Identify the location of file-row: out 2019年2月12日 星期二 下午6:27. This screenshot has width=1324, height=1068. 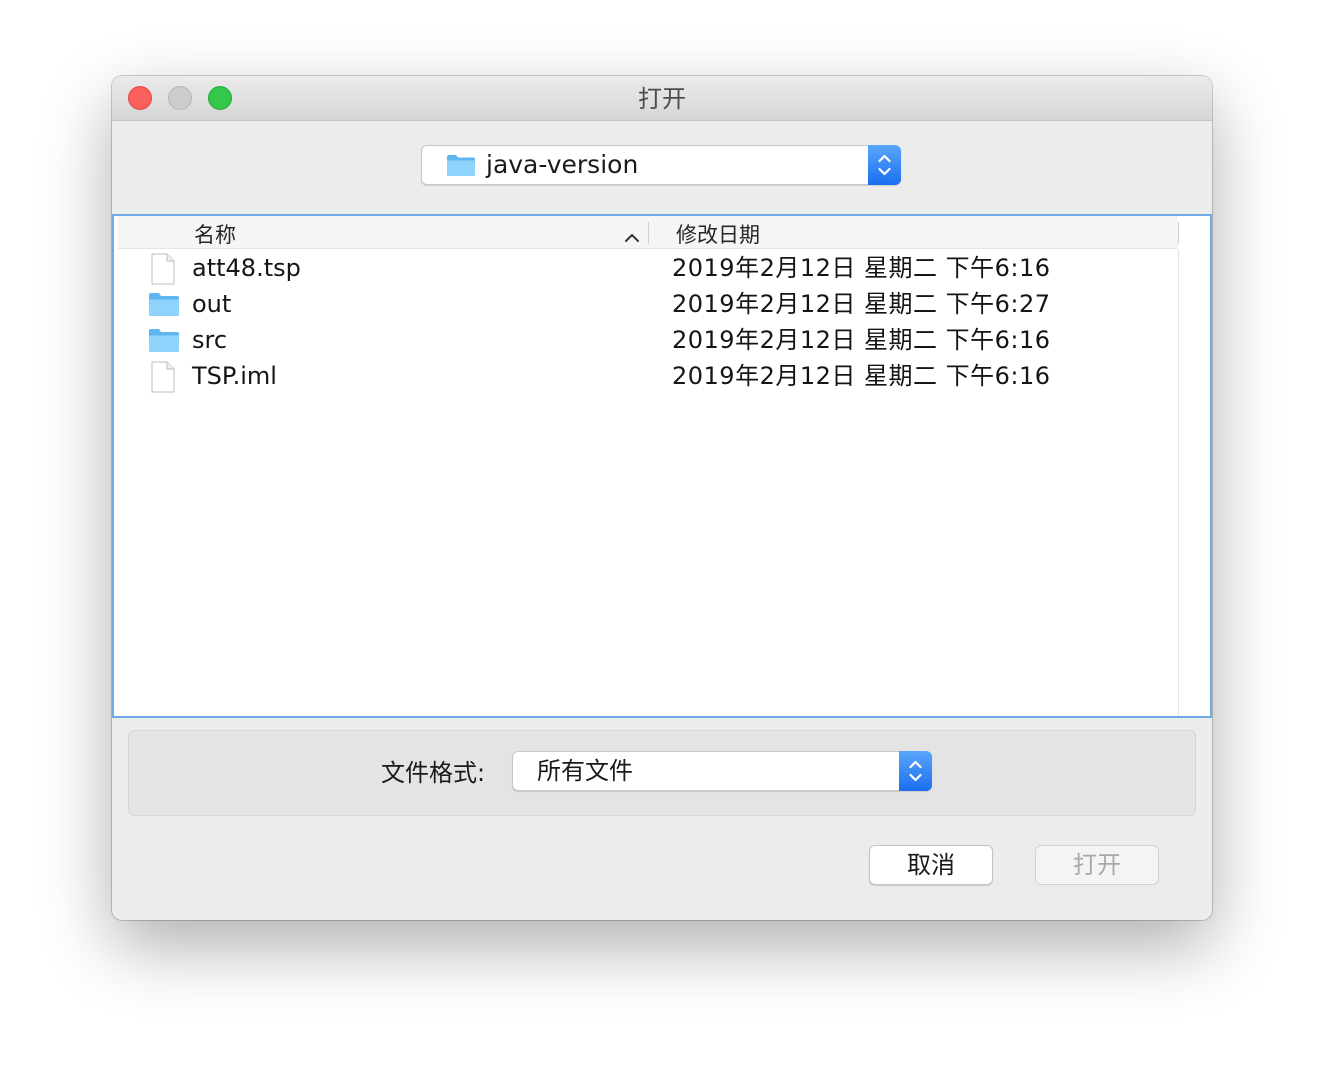
(648, 304).